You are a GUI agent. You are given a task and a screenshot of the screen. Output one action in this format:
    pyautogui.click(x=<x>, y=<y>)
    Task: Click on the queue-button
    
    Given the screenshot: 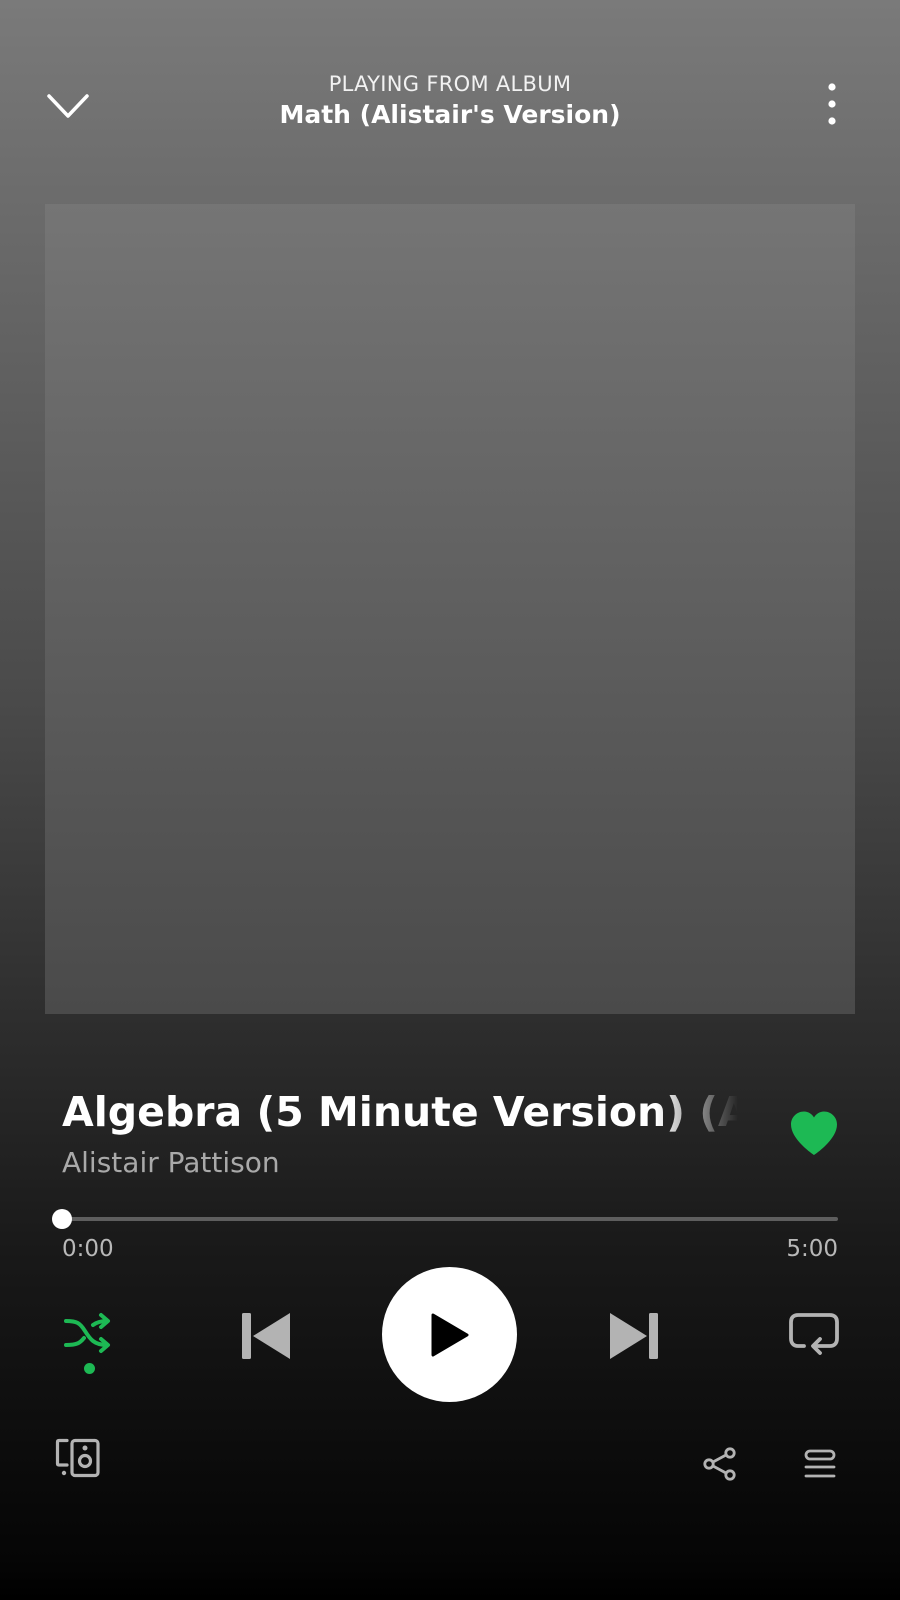 What is the action you would take?
    pyautogui.click(x=820, y=1464)
    